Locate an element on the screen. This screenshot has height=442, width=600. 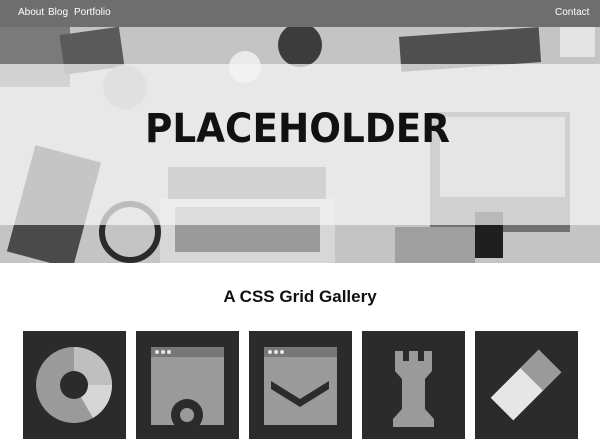
gallery-title: A CSS Grid Gallery is located at coordinates (300, 296).